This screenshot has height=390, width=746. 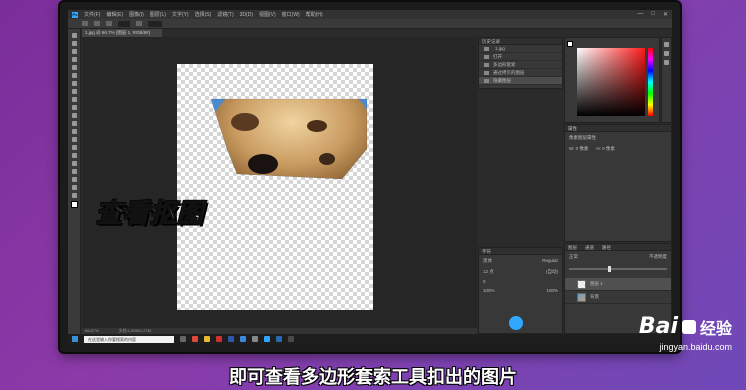 I want to click on type-tool-icon, so click(x=74, y=155).